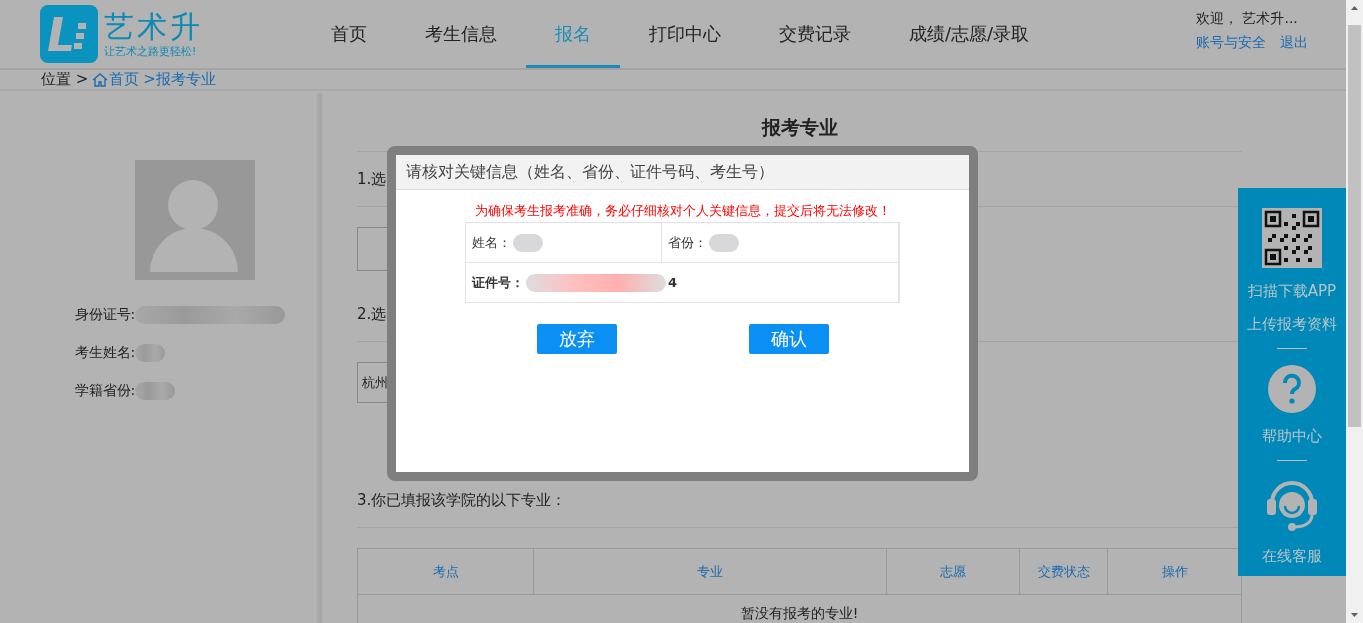 The image size is (1363, 623). Describe the element at coordinates (372, 314) in the screenshot. I see `step-heading: 2.选` at that location.